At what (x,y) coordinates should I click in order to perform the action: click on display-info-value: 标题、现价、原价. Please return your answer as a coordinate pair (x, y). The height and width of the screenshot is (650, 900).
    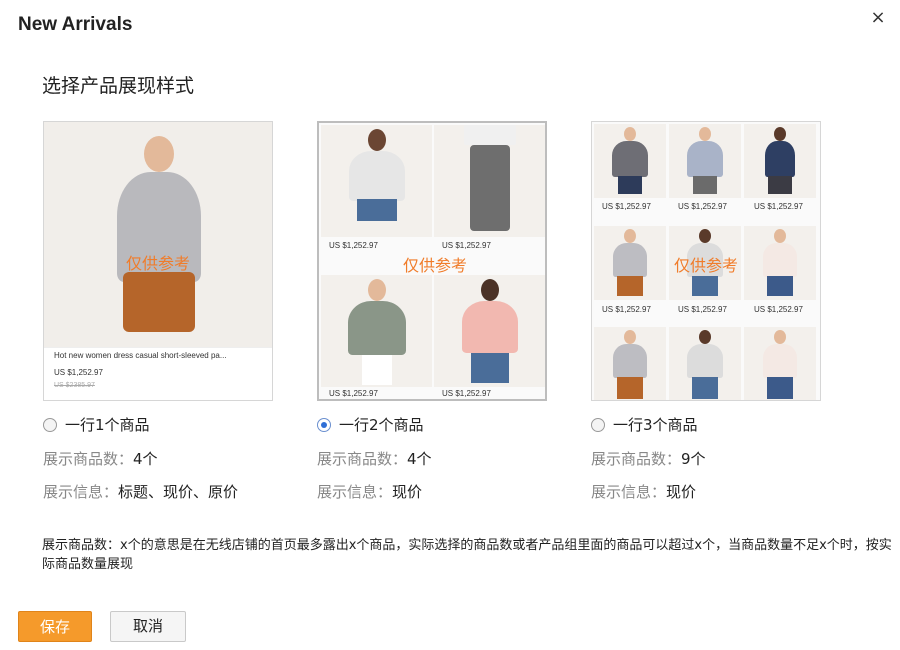
    Looking at the image, I should click on (178, 492).